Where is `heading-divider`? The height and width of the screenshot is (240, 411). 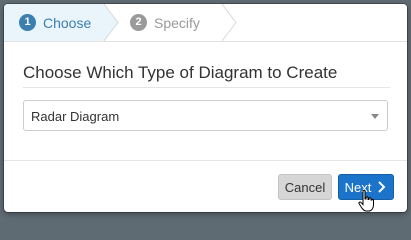
heading-divider is located at coordinates (206, 87).